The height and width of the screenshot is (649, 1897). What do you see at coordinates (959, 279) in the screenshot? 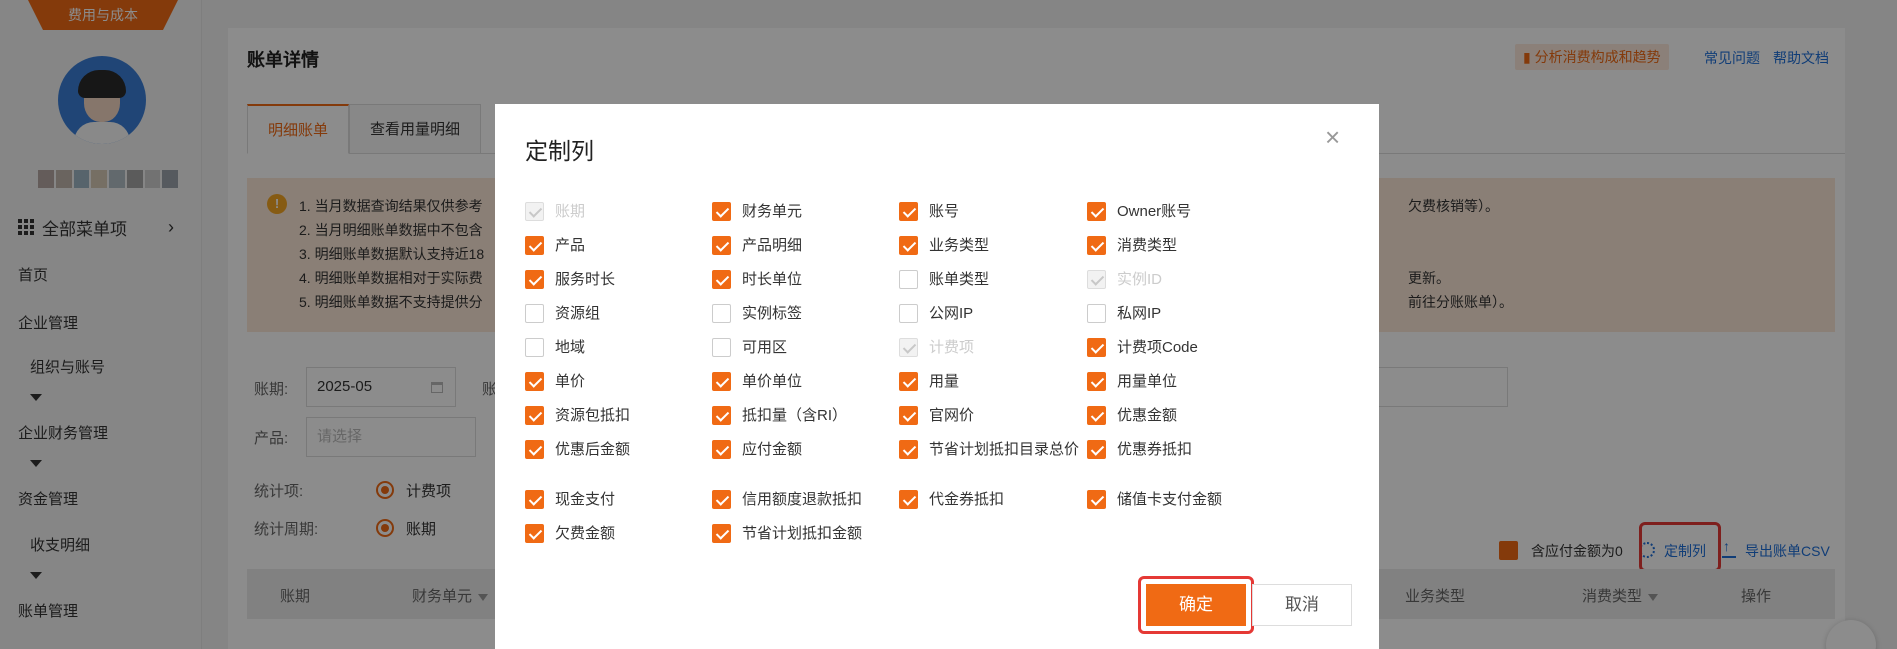
I see `column-option-label: 账单类型` at bounding box center [959, 279].